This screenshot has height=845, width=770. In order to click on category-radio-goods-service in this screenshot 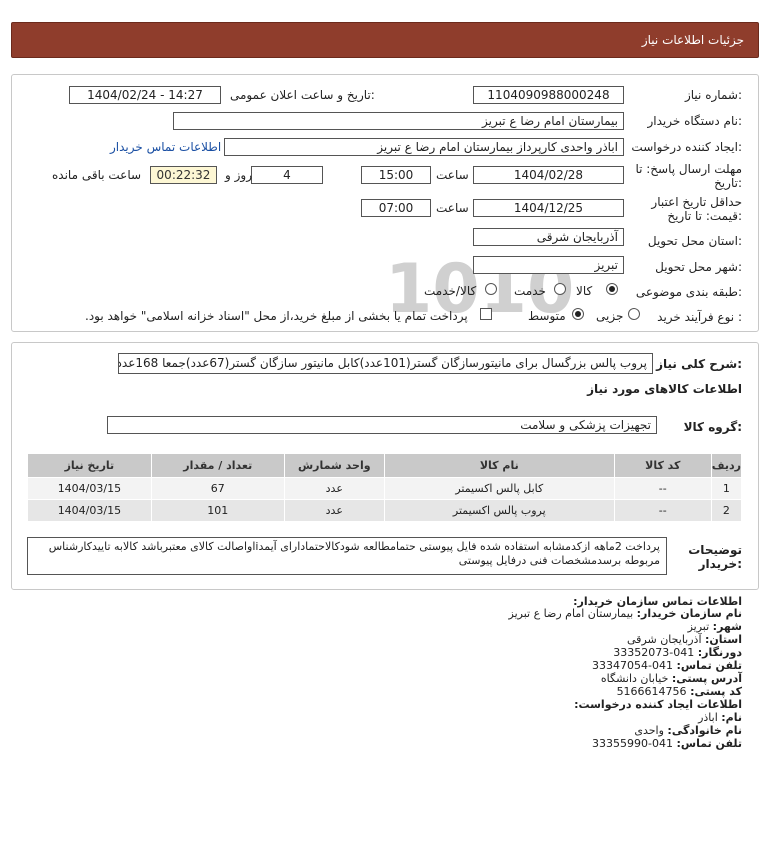, I will do `click(491, 289)`.